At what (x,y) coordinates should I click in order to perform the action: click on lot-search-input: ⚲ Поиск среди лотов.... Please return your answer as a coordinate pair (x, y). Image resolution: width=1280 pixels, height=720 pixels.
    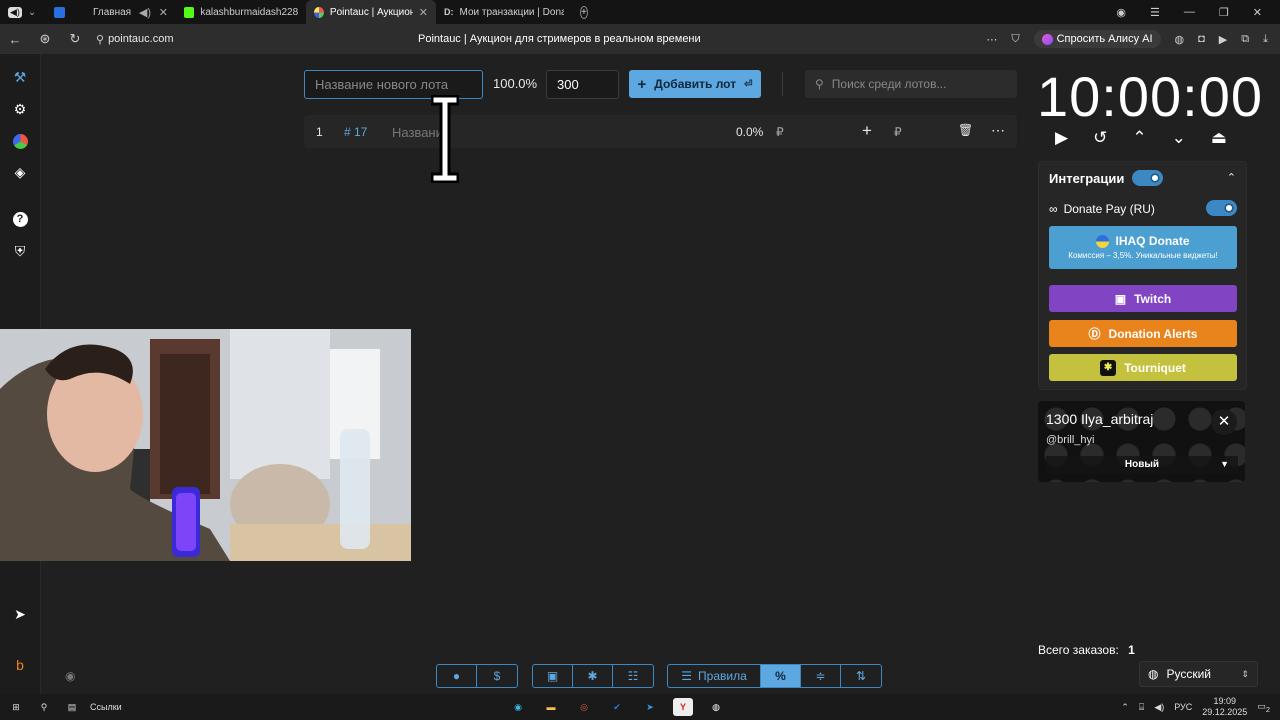
    Looking at the image, I should click on (911, 84).